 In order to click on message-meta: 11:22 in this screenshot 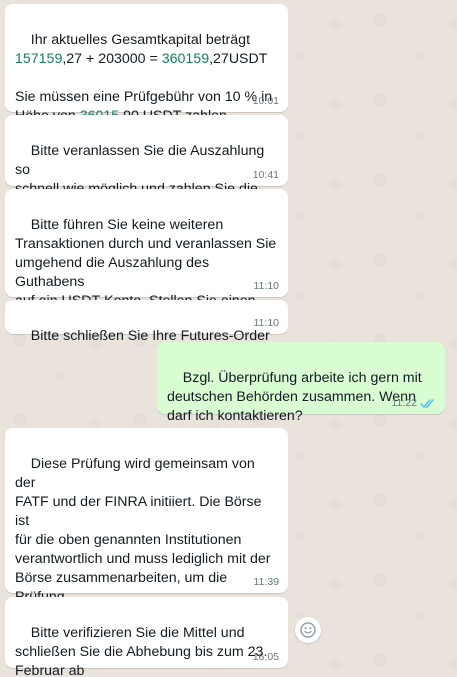, I will do `click(414, 403)`.